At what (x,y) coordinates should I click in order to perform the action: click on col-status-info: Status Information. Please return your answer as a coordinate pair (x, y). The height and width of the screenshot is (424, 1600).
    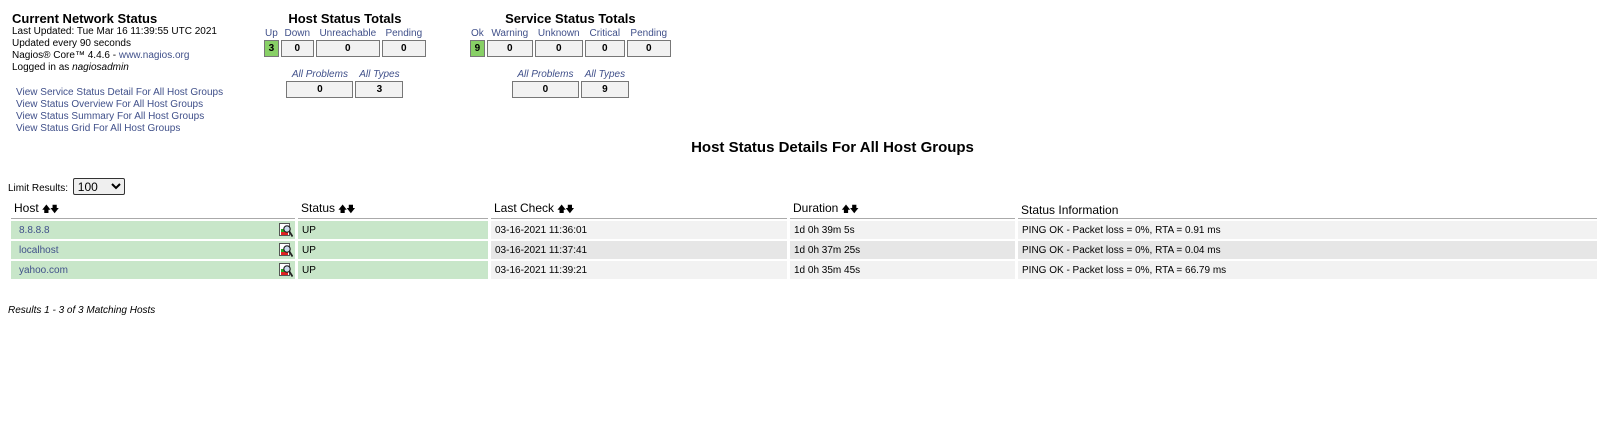
    Looking at the image, I should click on (1307, 209).